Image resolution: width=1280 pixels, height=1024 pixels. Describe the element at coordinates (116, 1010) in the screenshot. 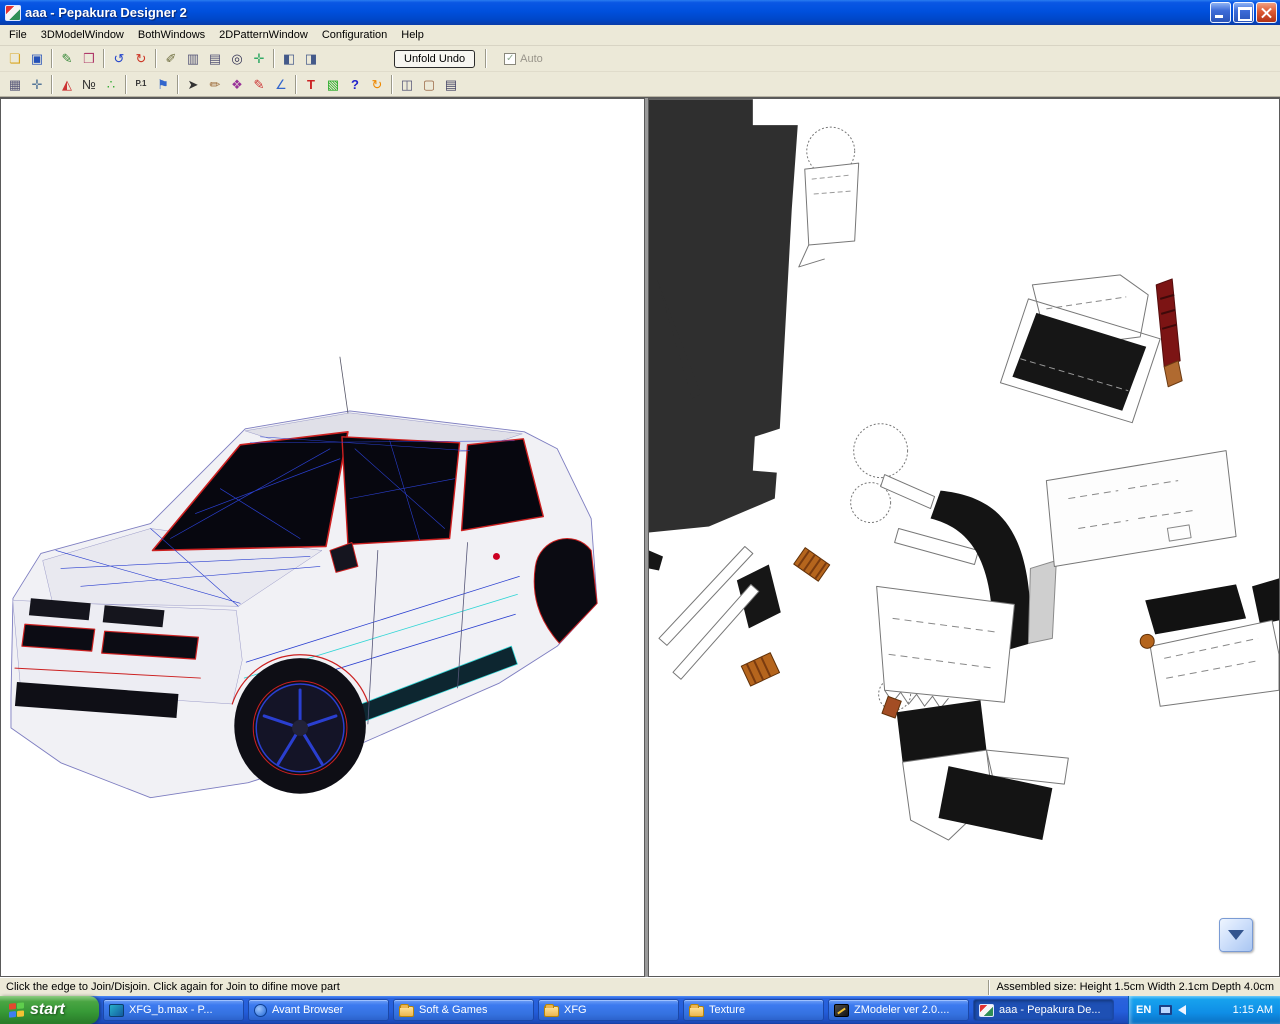

I see `3dsmax-icon` at that location.